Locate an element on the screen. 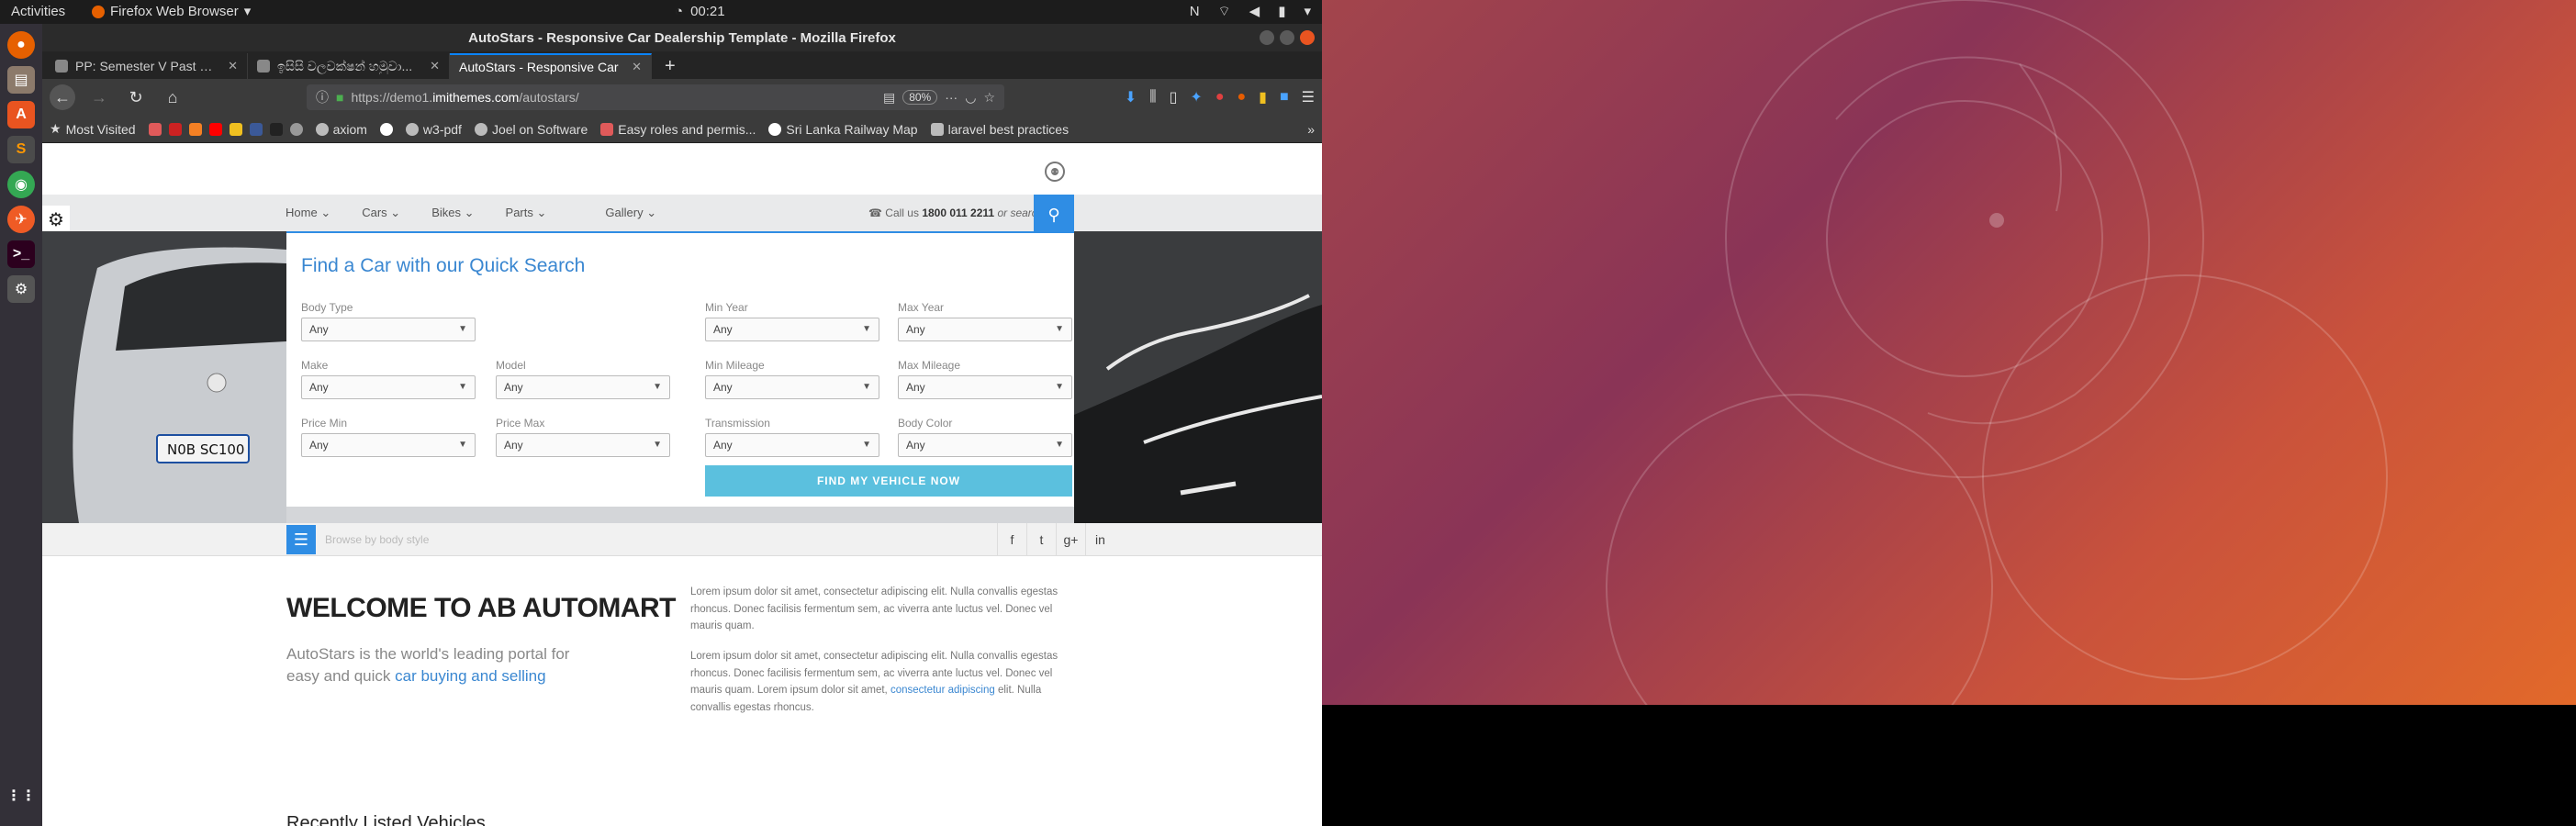  lock-icon: ■ is located at coordinates (339, 98).